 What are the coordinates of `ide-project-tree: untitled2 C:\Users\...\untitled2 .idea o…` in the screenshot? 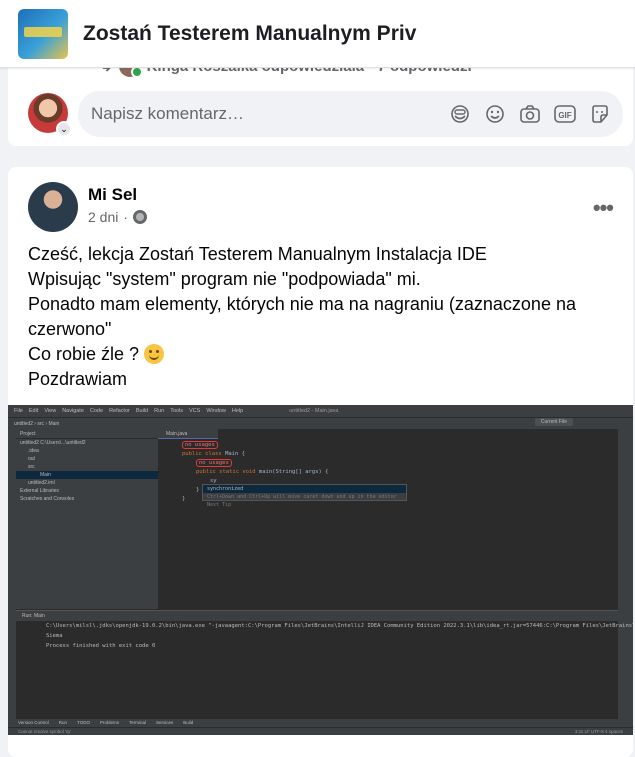 It's located at (87, 471).